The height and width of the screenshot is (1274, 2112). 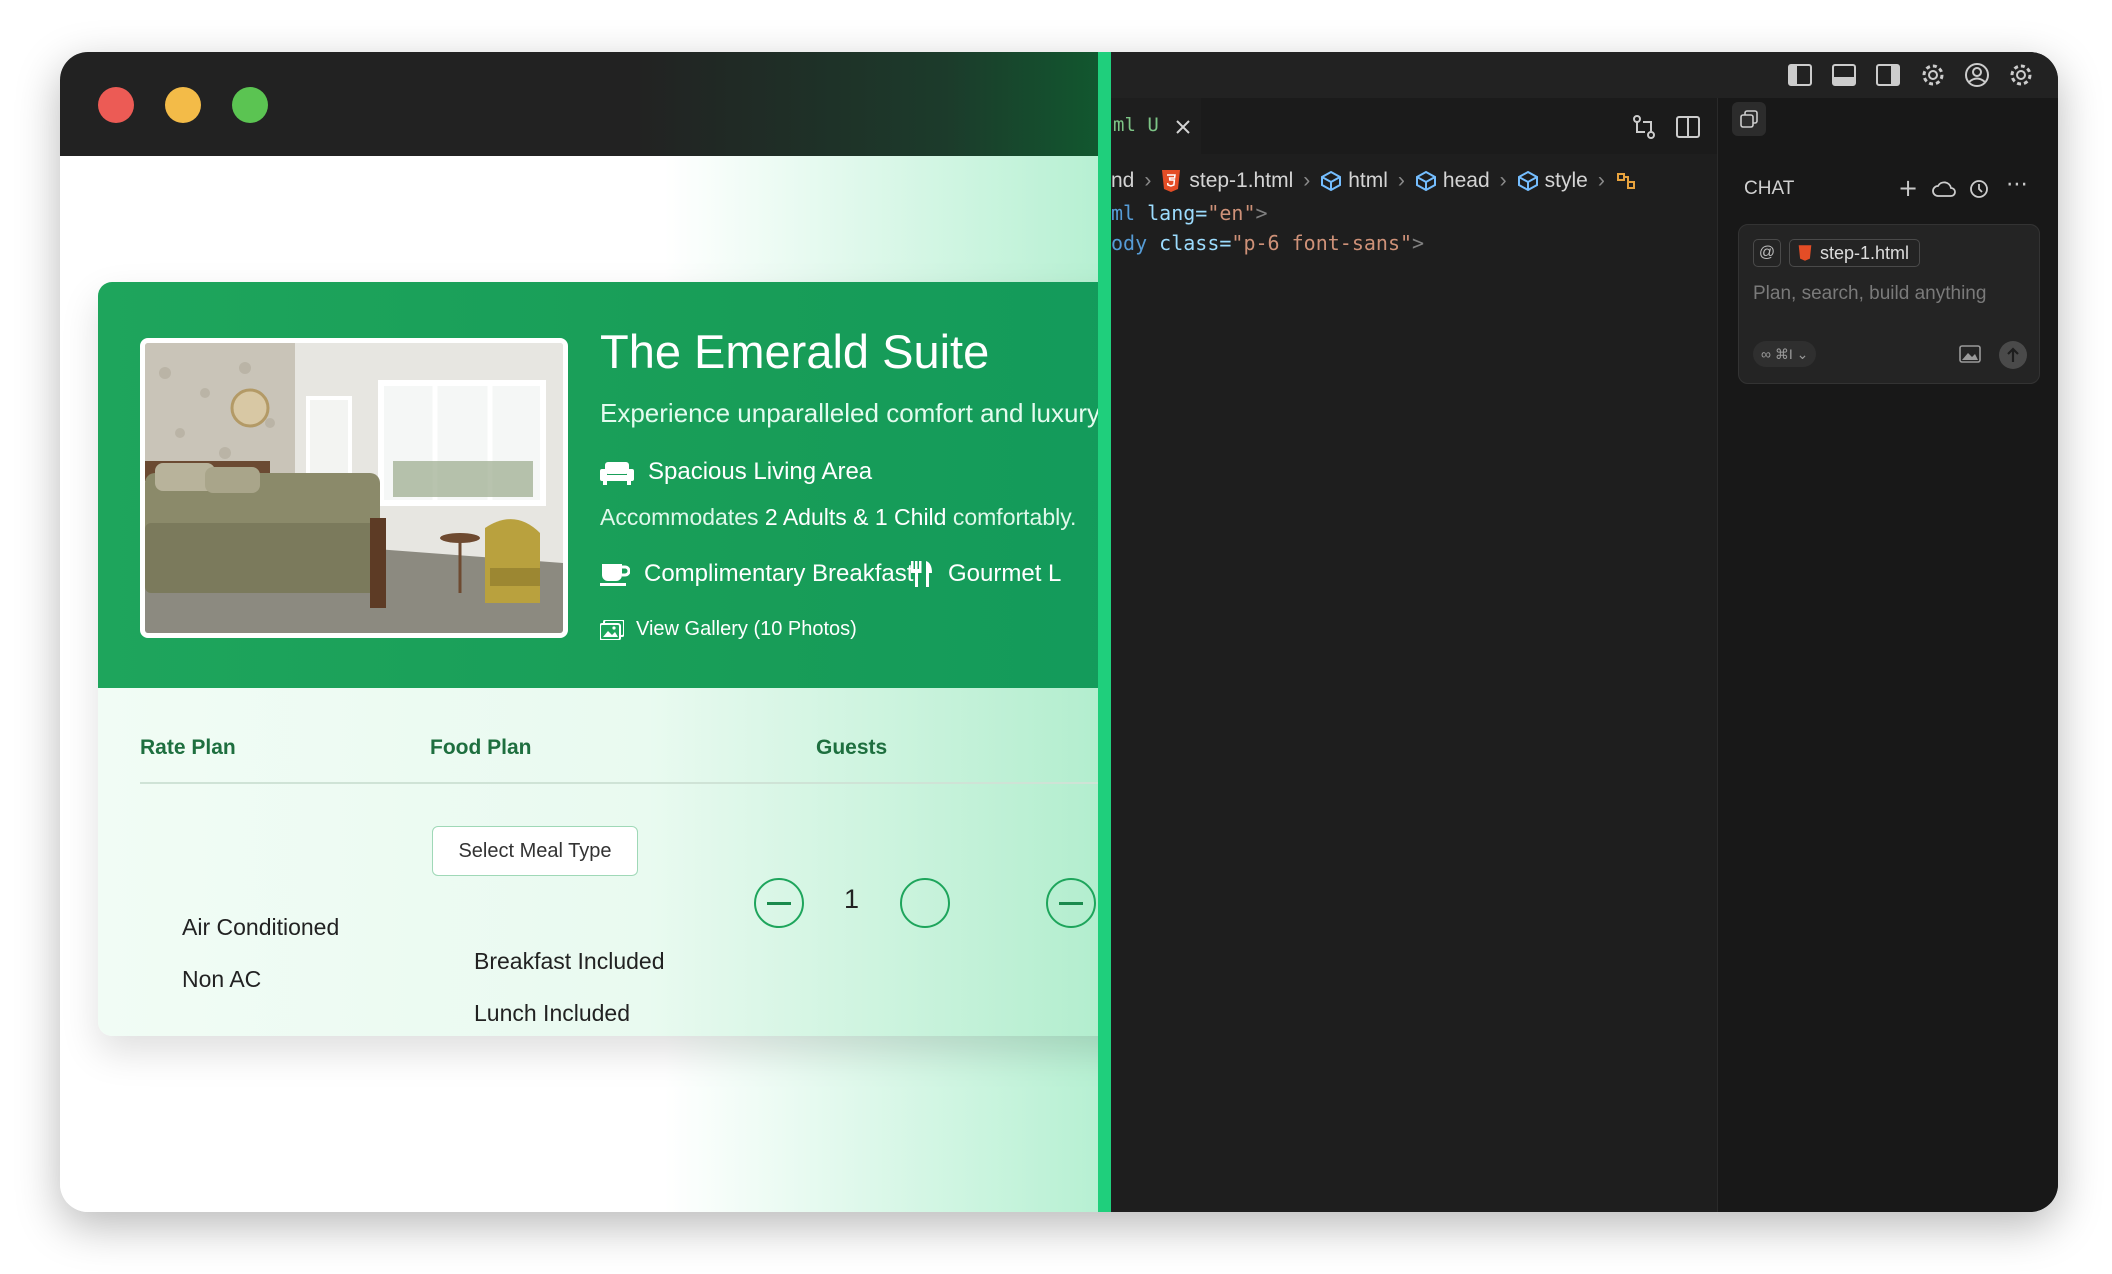 What do you see at coordinates (1104, 632) in the screenshot?
I see `split-divider` at bounding box center [1104, 632].